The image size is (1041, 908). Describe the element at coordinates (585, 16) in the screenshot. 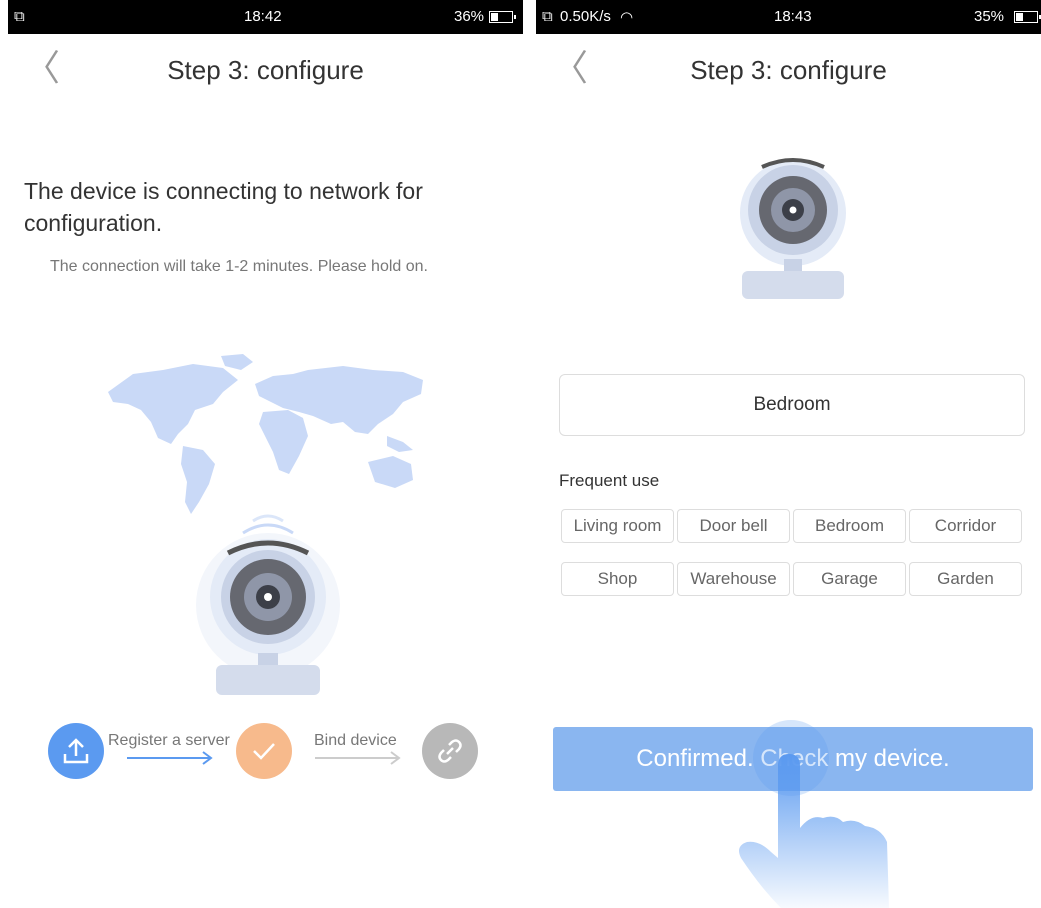

I see `network-speed: 0.50K/s` at that location.